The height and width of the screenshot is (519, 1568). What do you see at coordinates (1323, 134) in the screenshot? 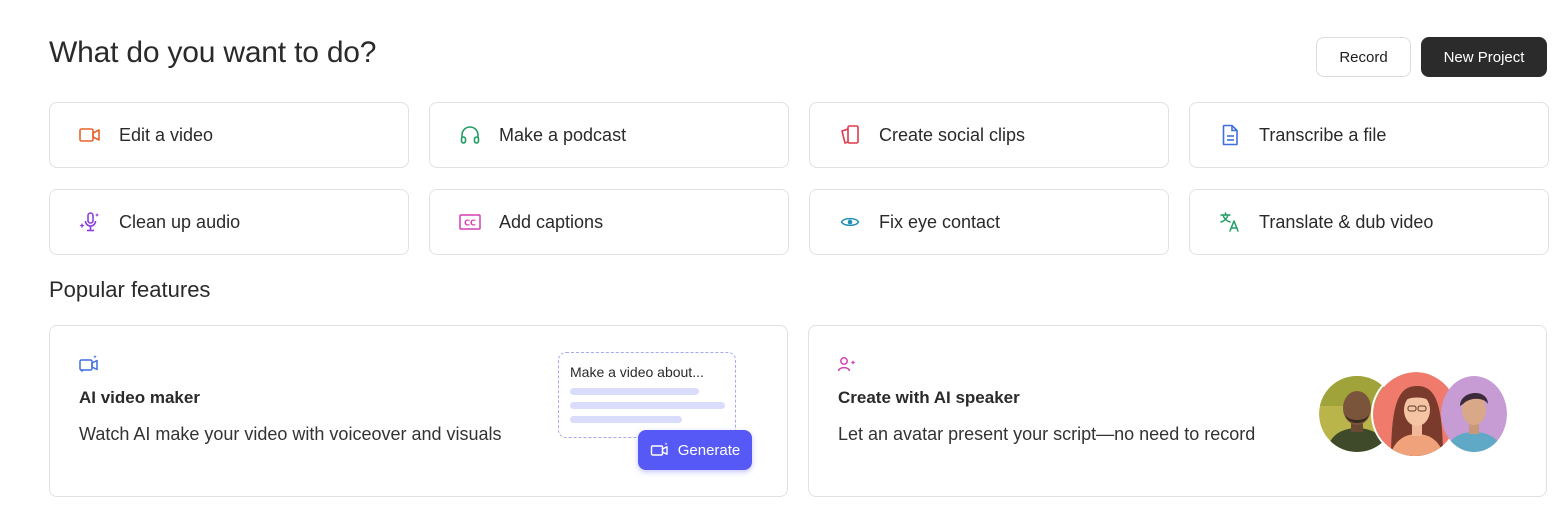
I see `transcribe-file-label: Transcribe a file` at bounding box center [1323, 134].